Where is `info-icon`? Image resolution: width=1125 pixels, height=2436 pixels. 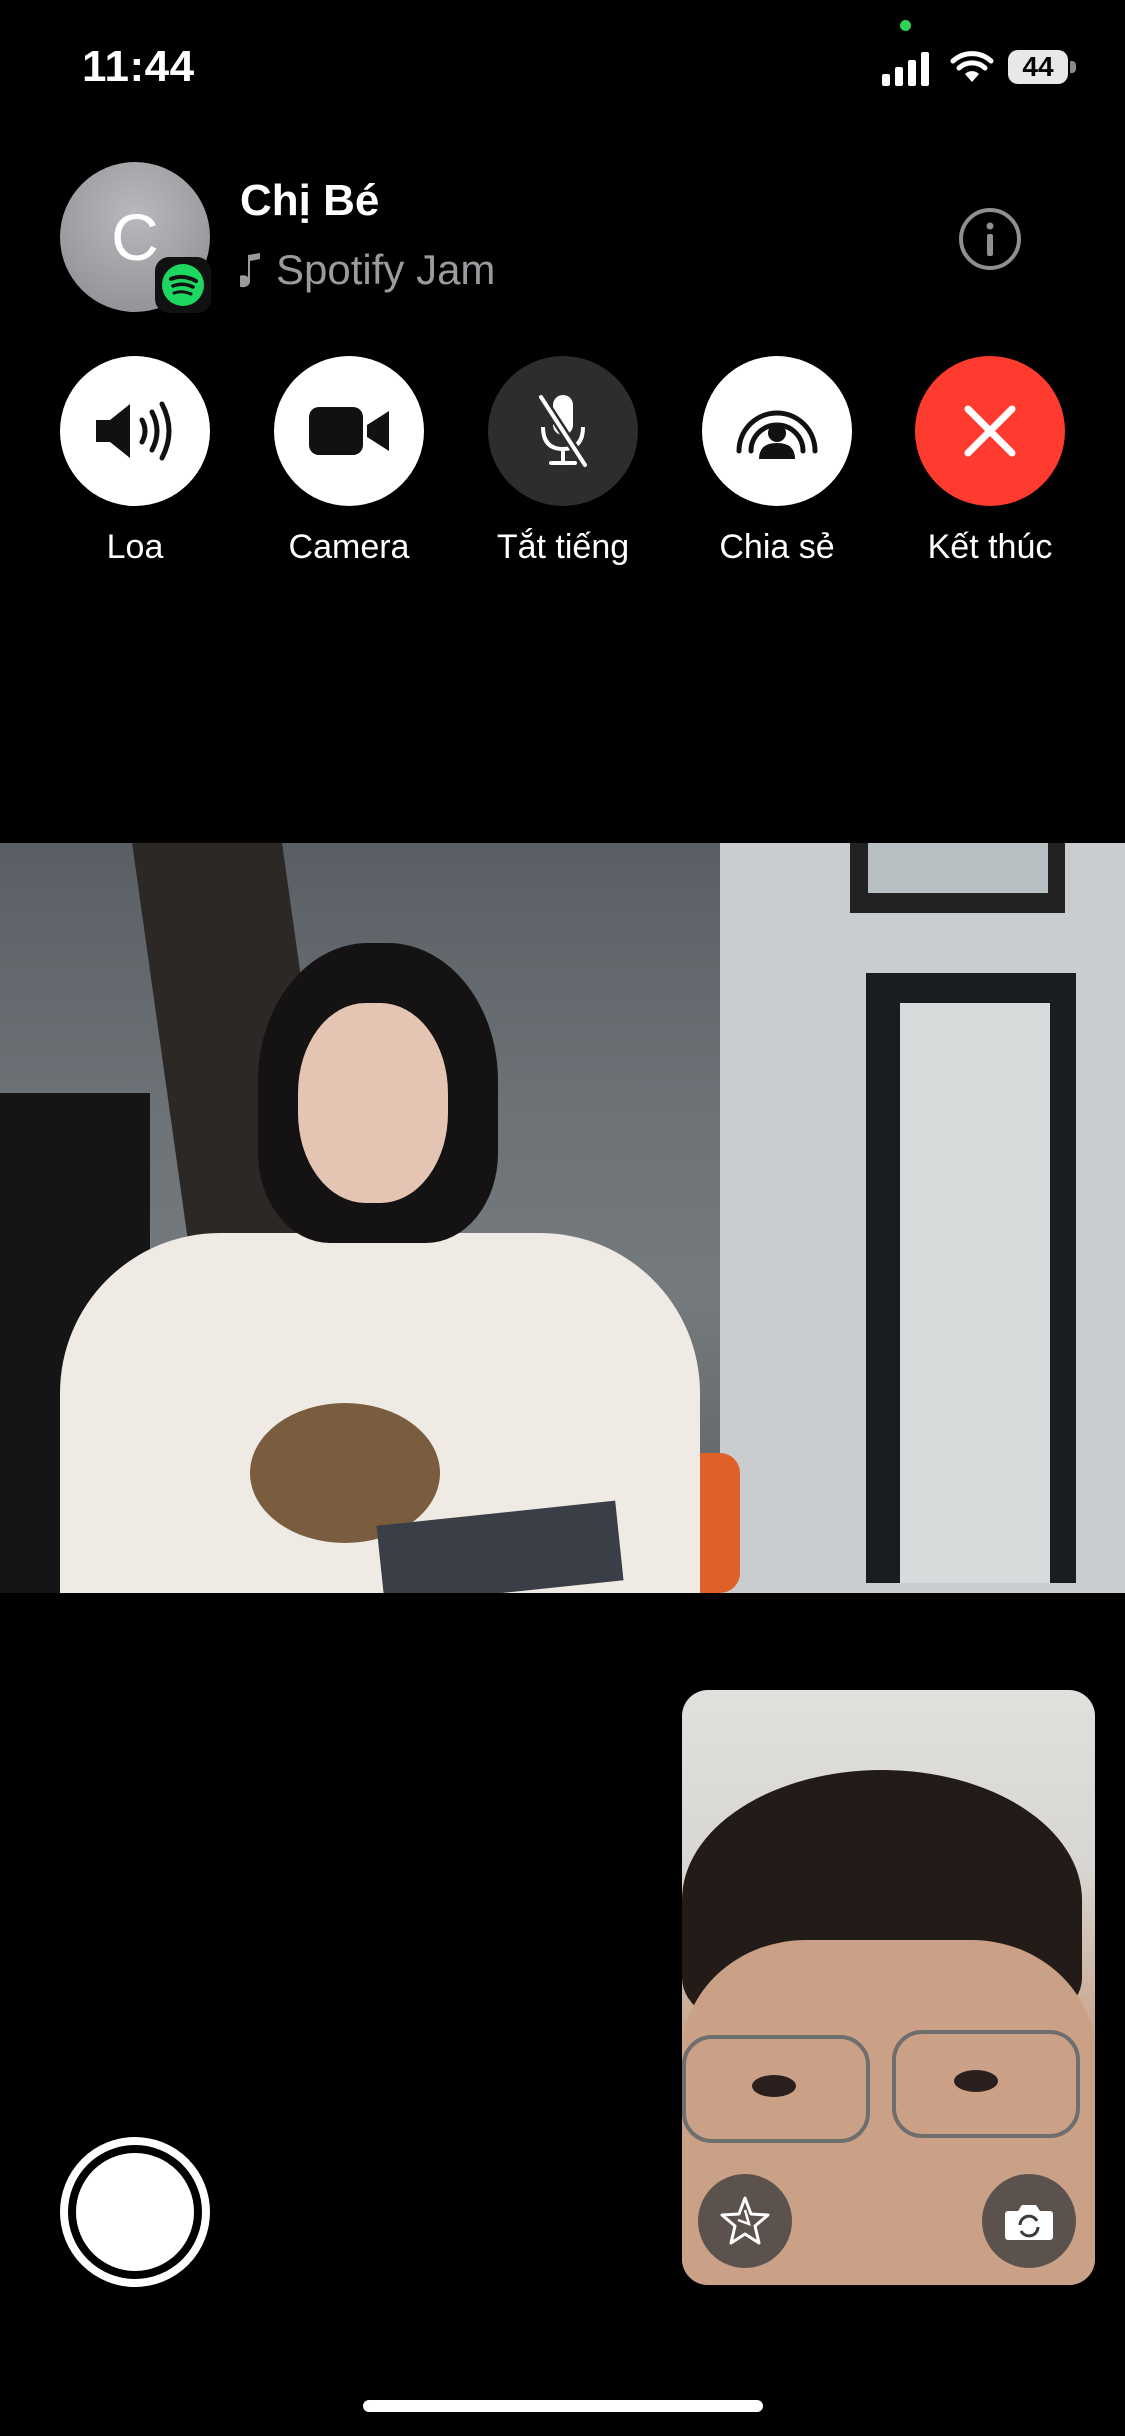
info-icon is located at coordinates (990, 239).